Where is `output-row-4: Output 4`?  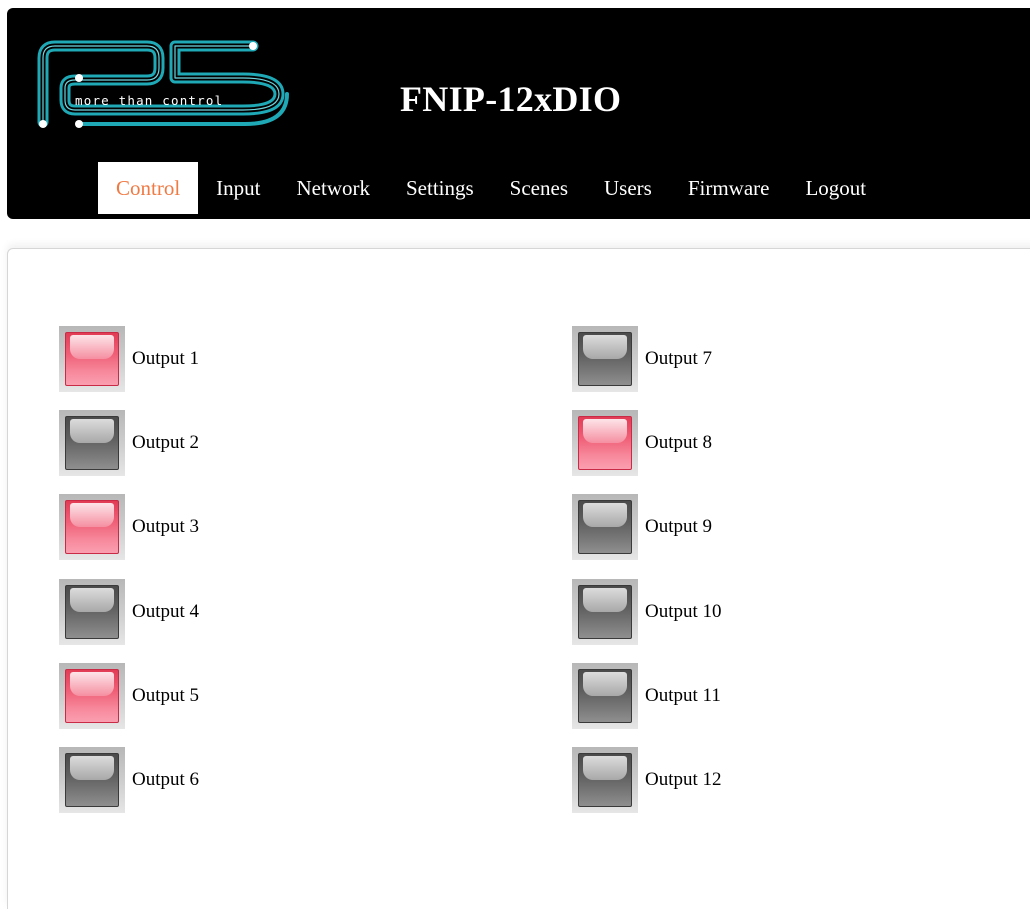
output-row-4: Output 4 is located at coordinates (129, 612).